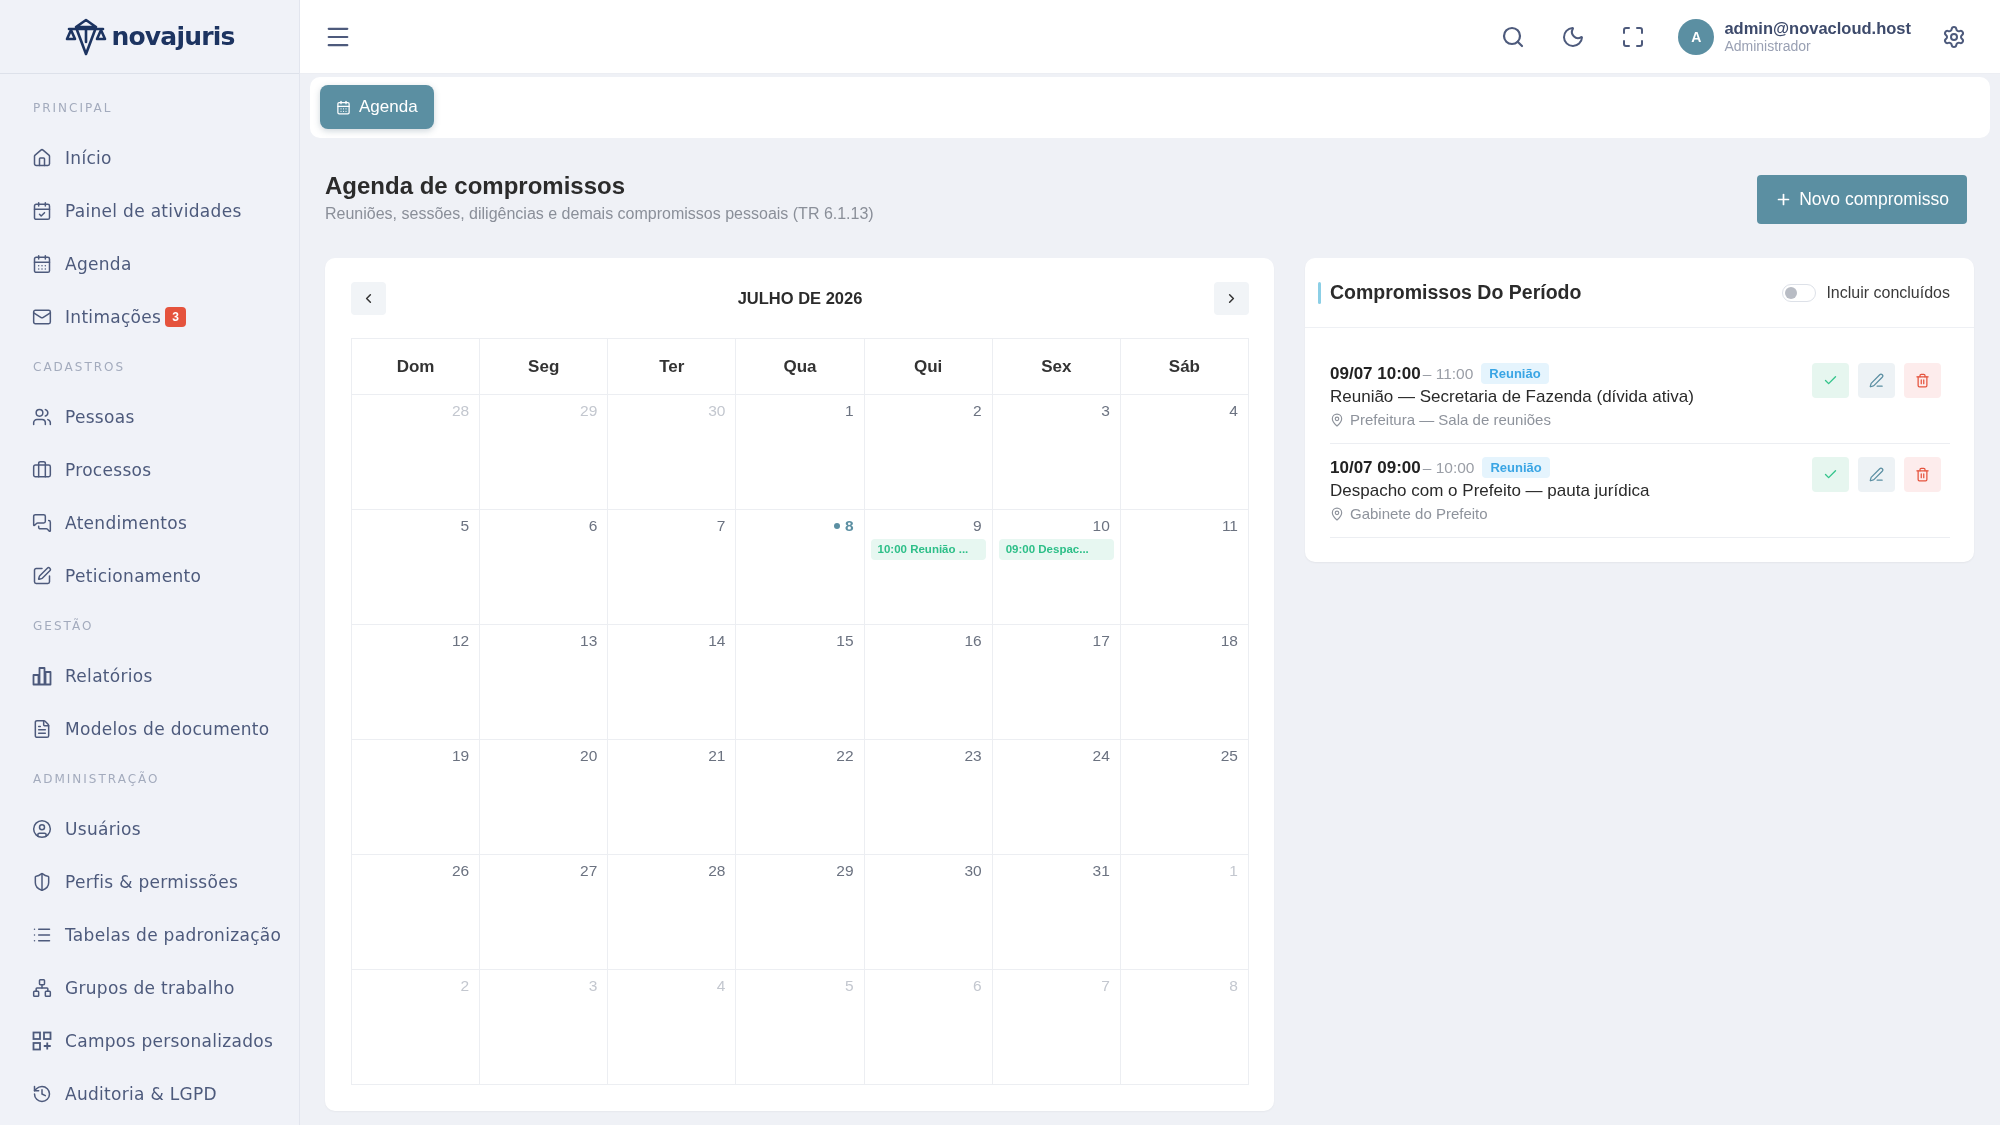  Describe the element at coordinates (460, 871) in the screenshot. I see `day-number: 26` at that location.